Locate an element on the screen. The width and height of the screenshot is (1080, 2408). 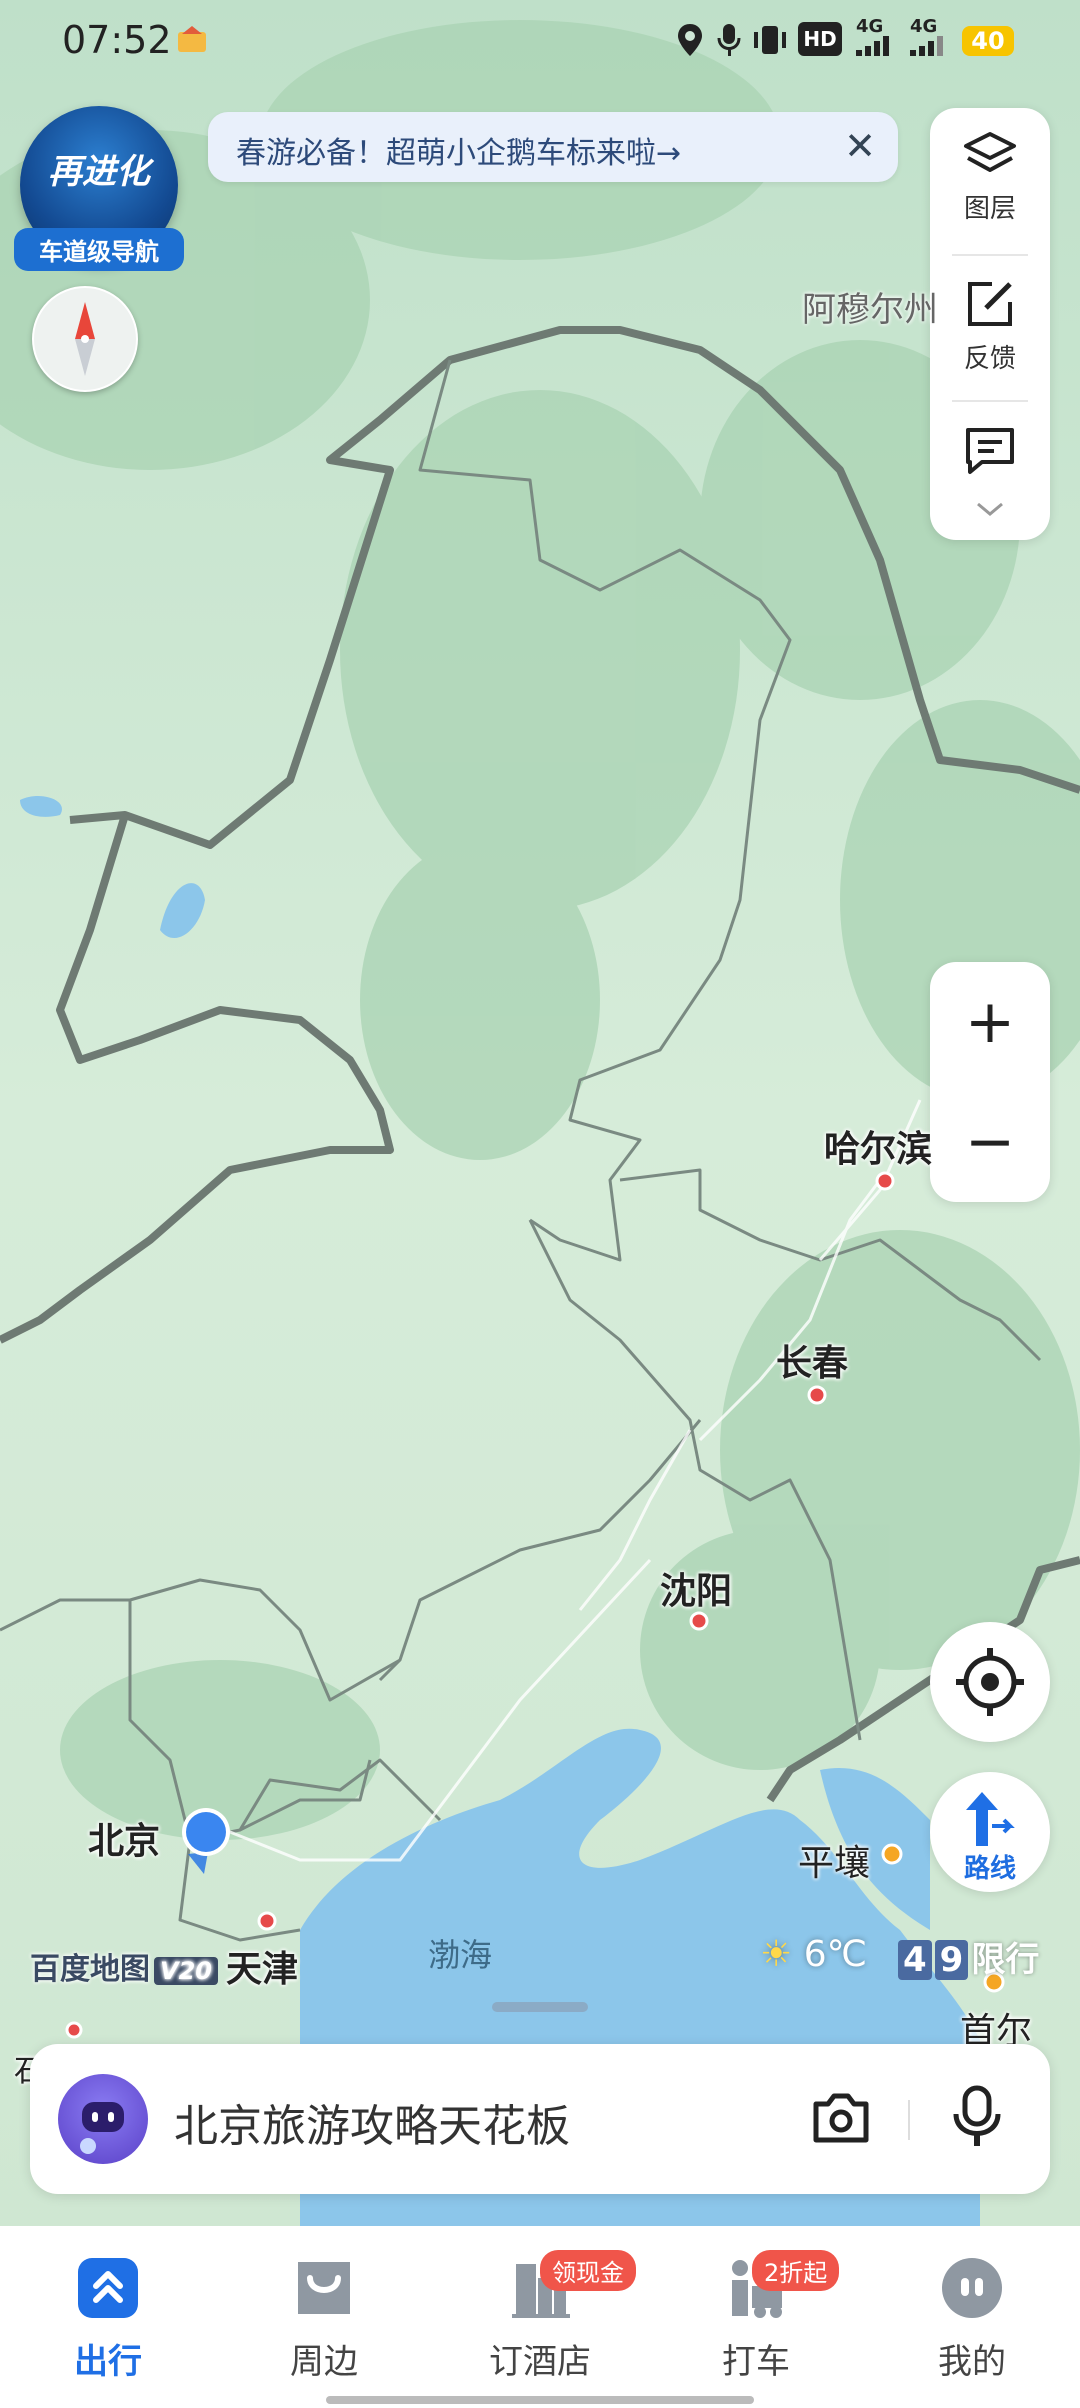
banner-close-icon: ✕ is located at coordinates (860, 146).